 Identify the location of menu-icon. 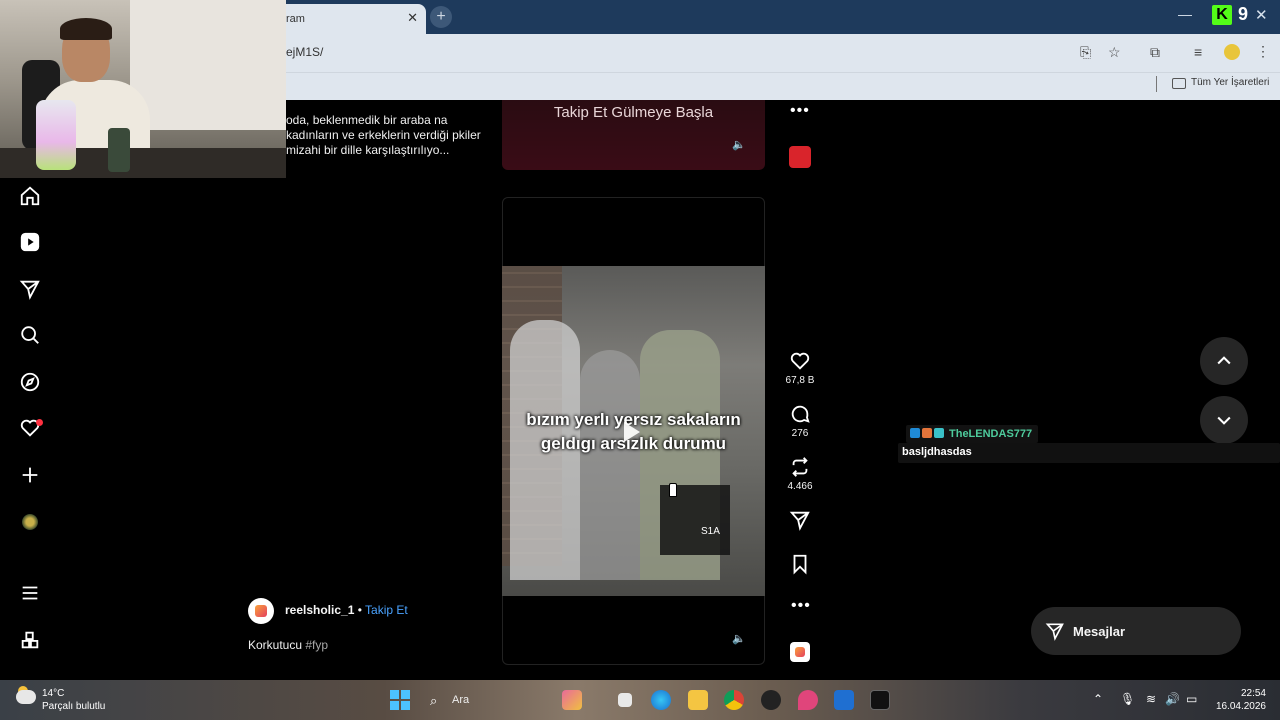
(30, 593).